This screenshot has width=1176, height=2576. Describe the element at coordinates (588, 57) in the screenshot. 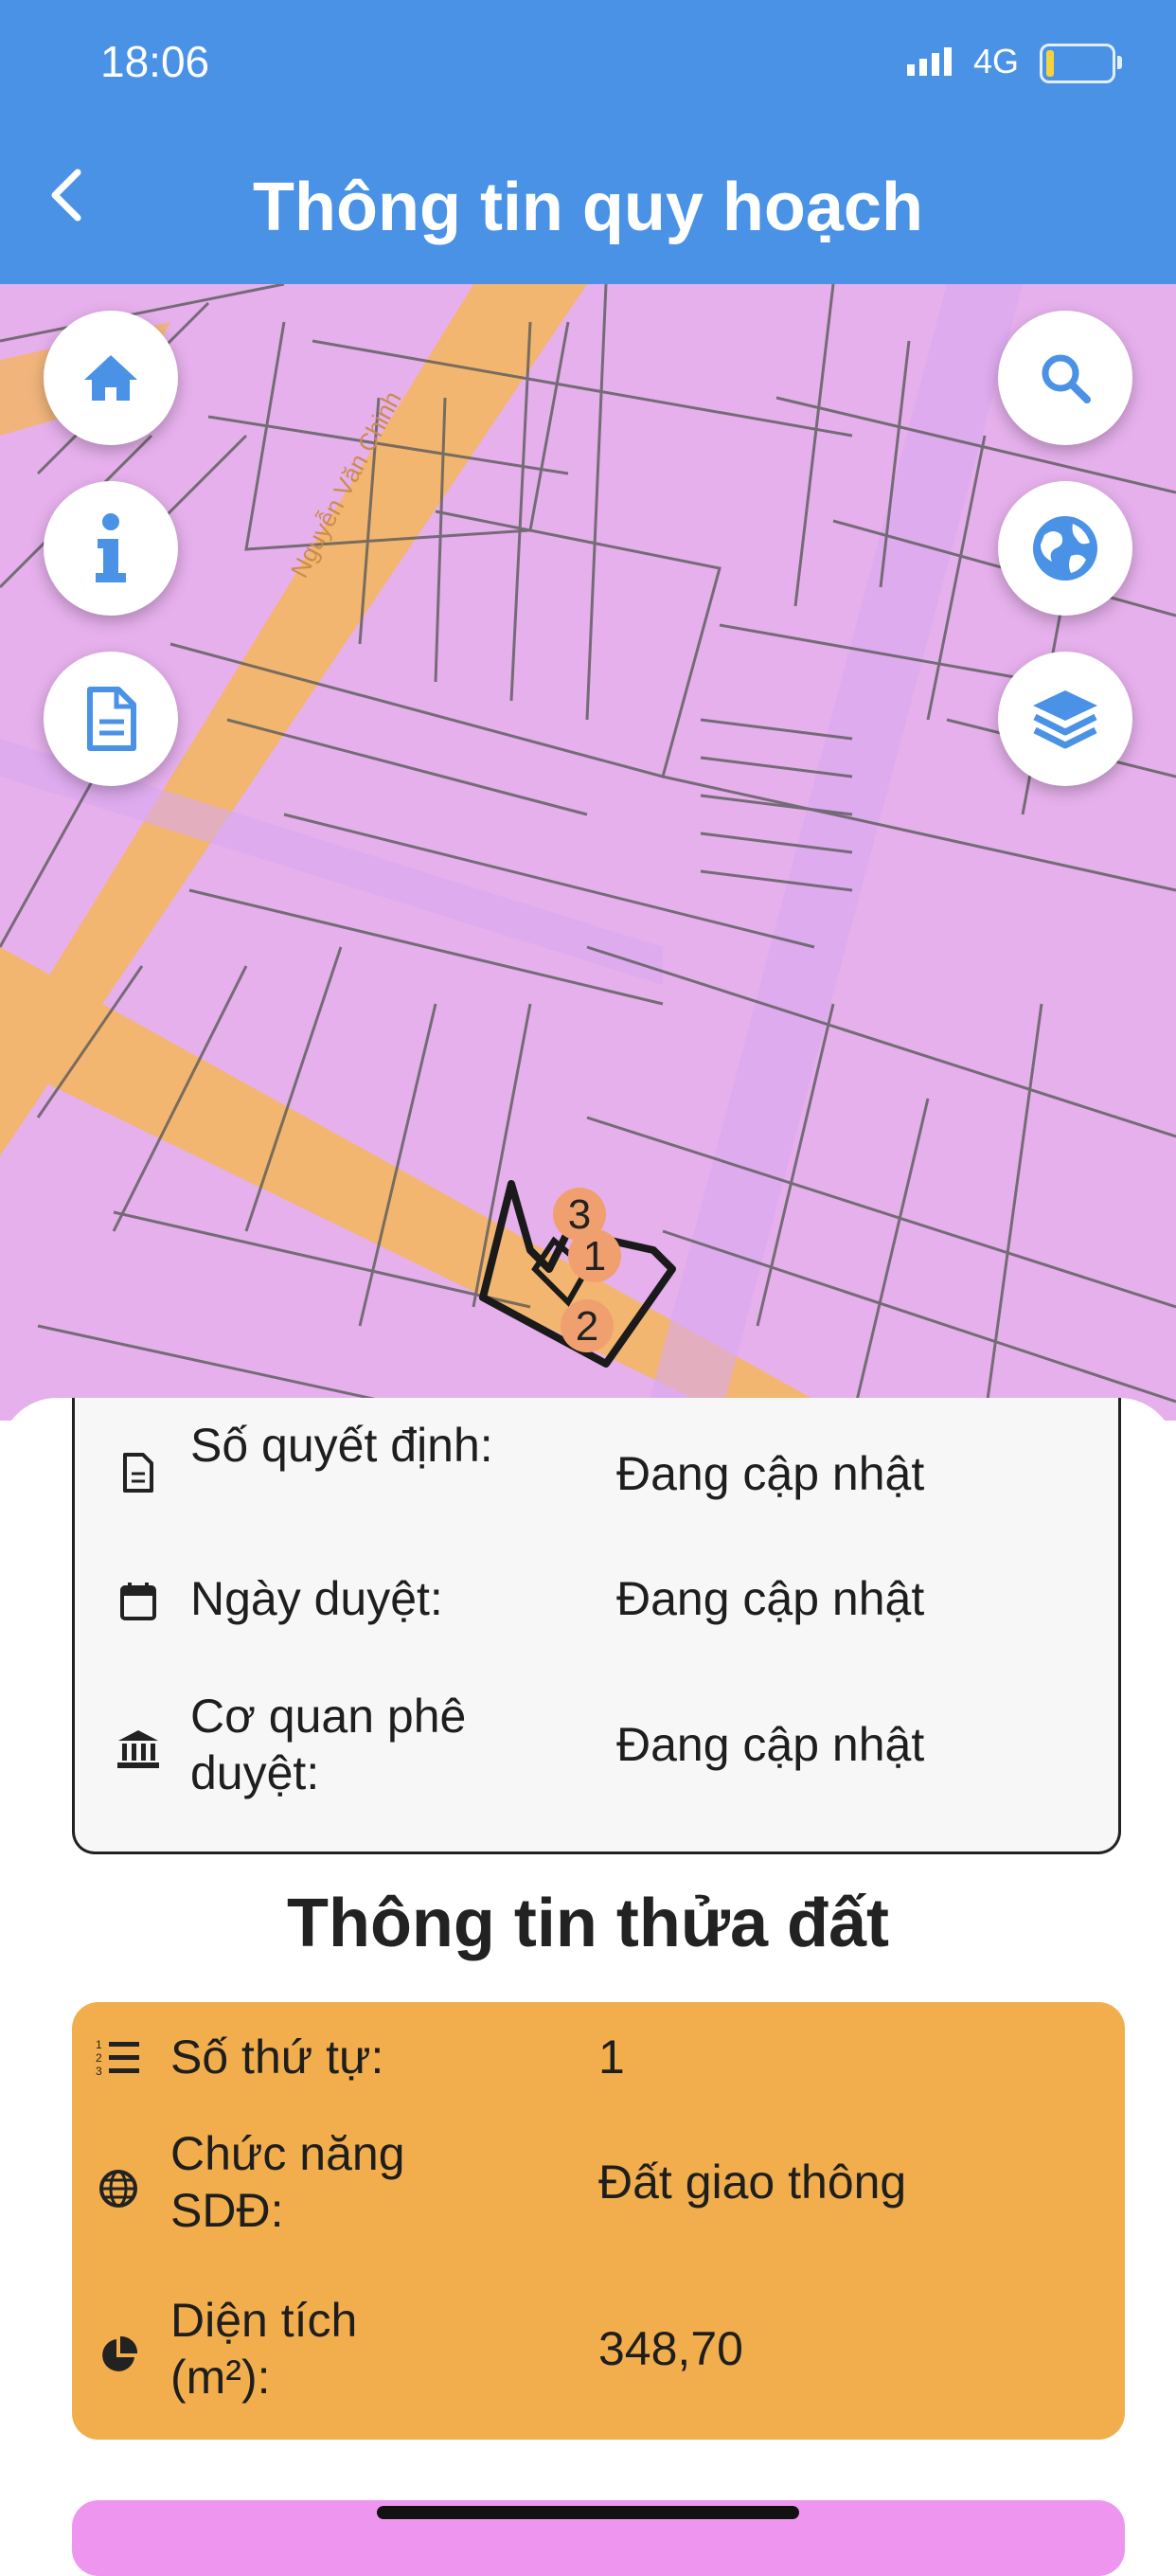

I see `status-bar: 18:06 4G` at that location.